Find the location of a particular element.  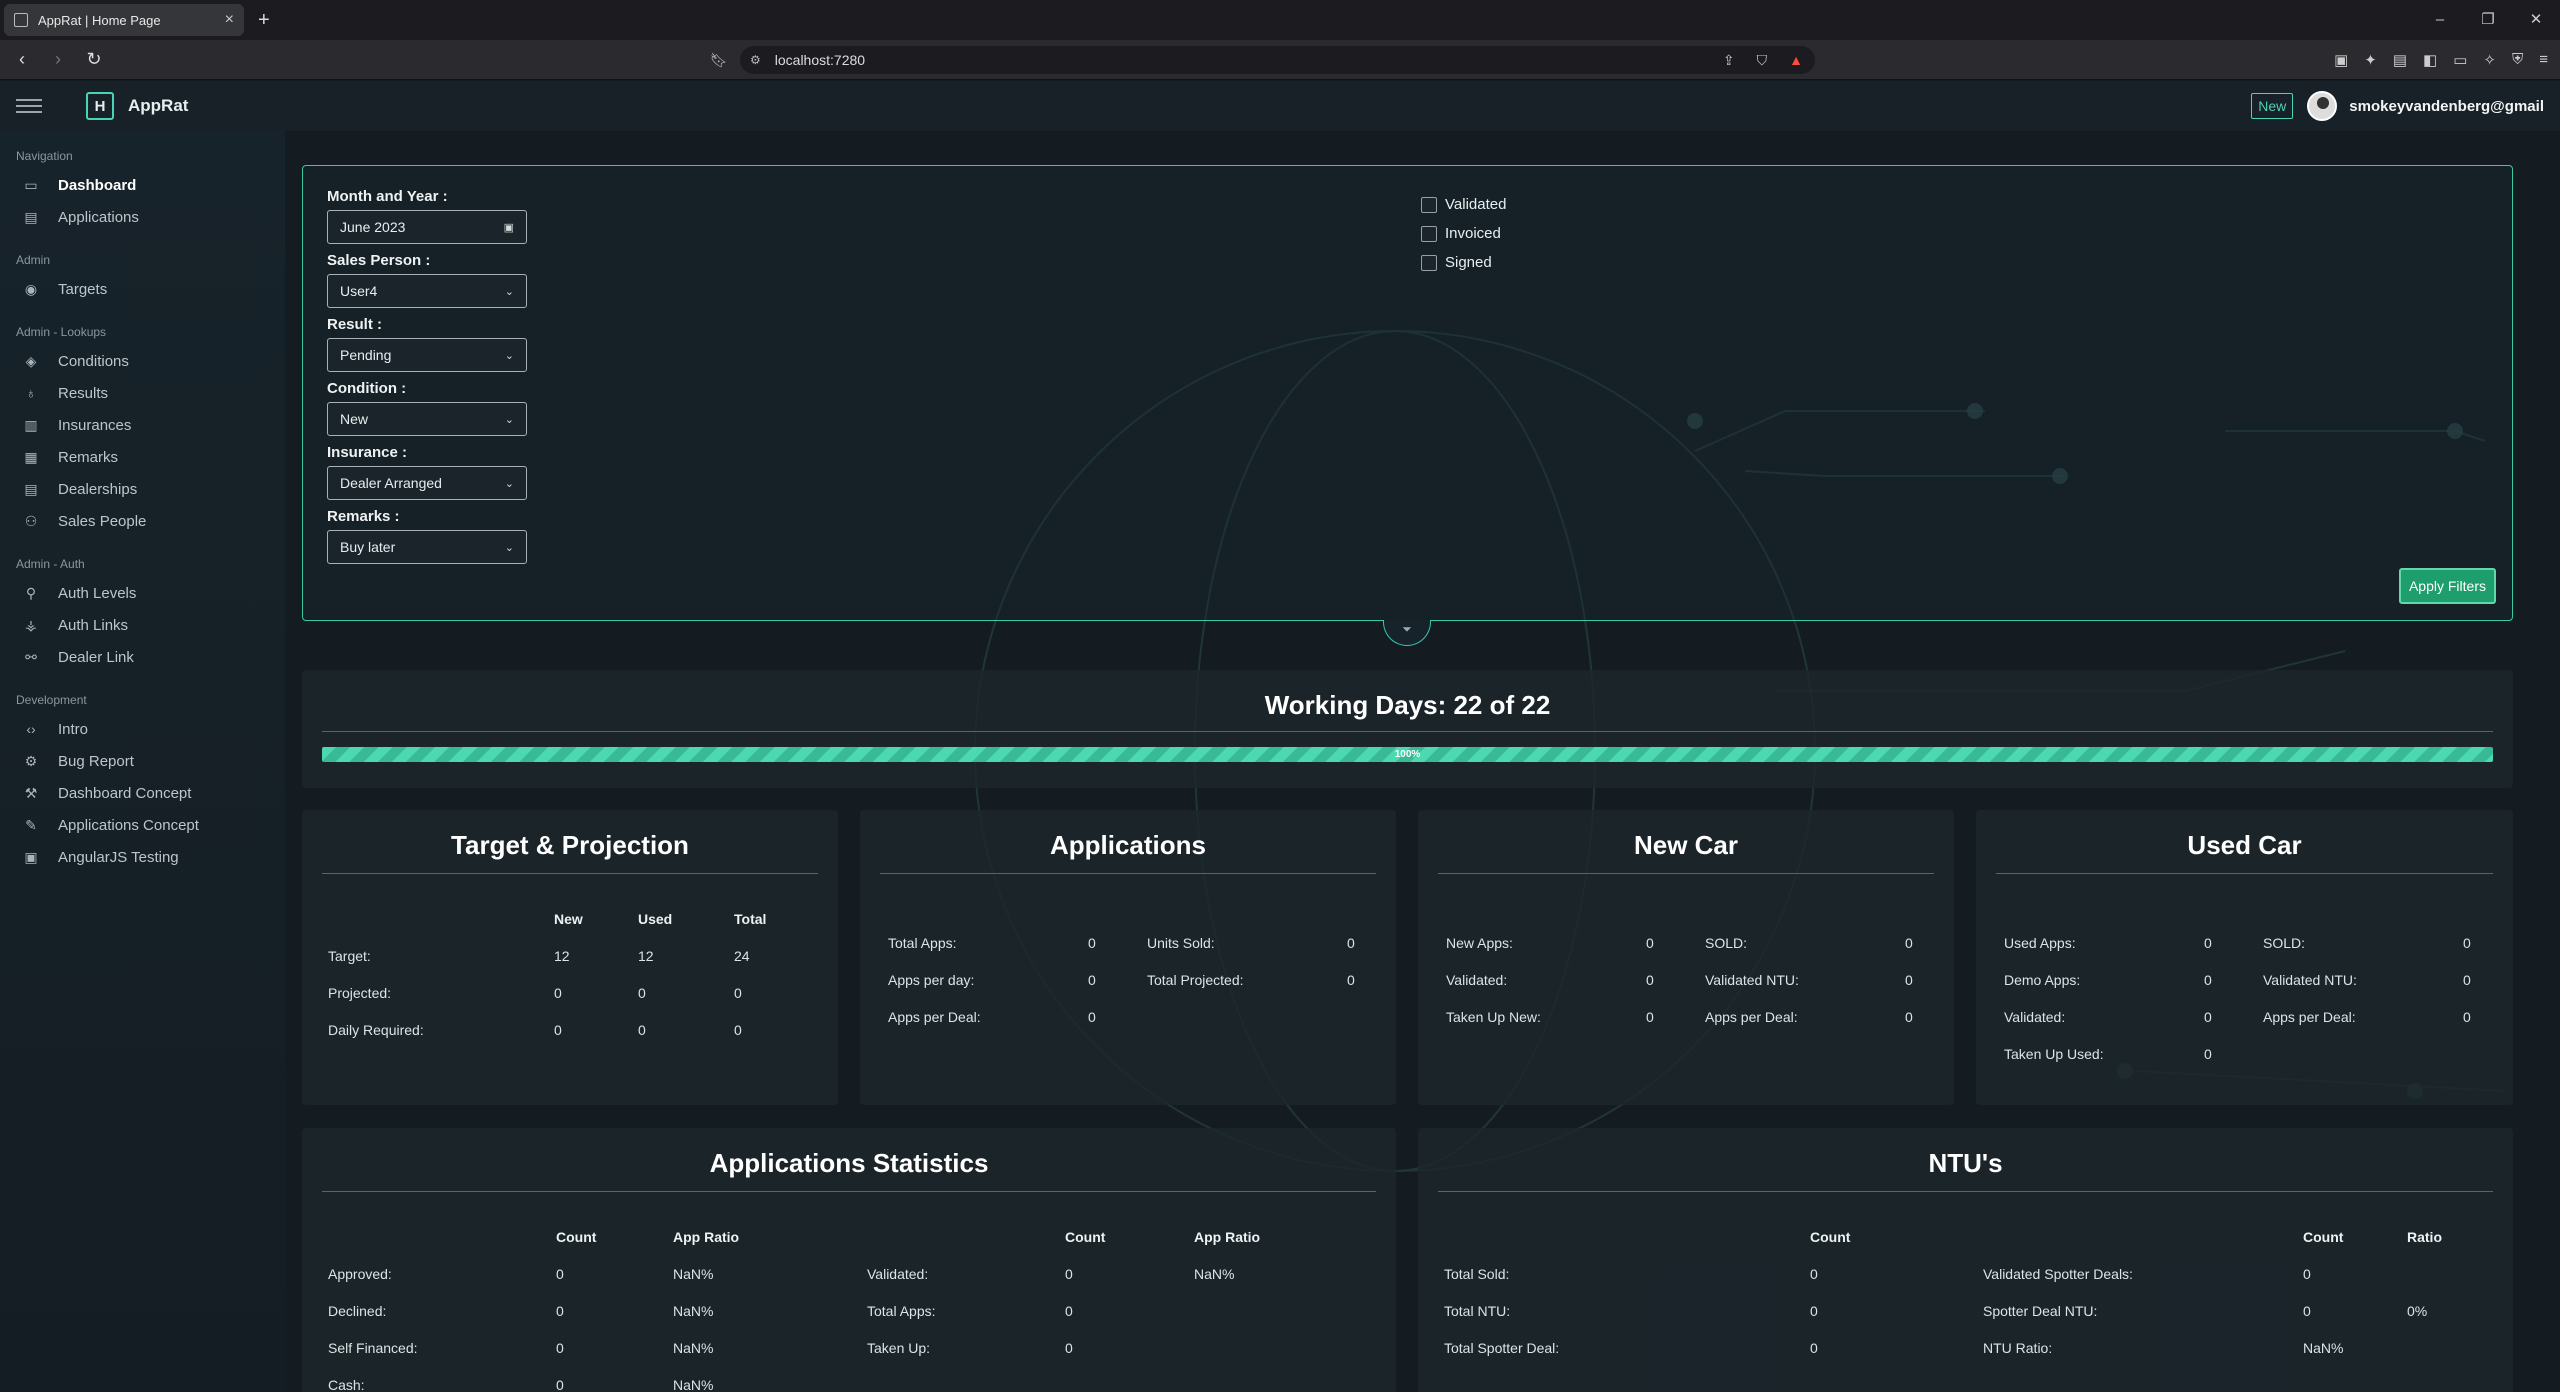

sidebar-item-dashboard-concept: ⚒ Dashboard Concept is located at coordinates (142, 793).